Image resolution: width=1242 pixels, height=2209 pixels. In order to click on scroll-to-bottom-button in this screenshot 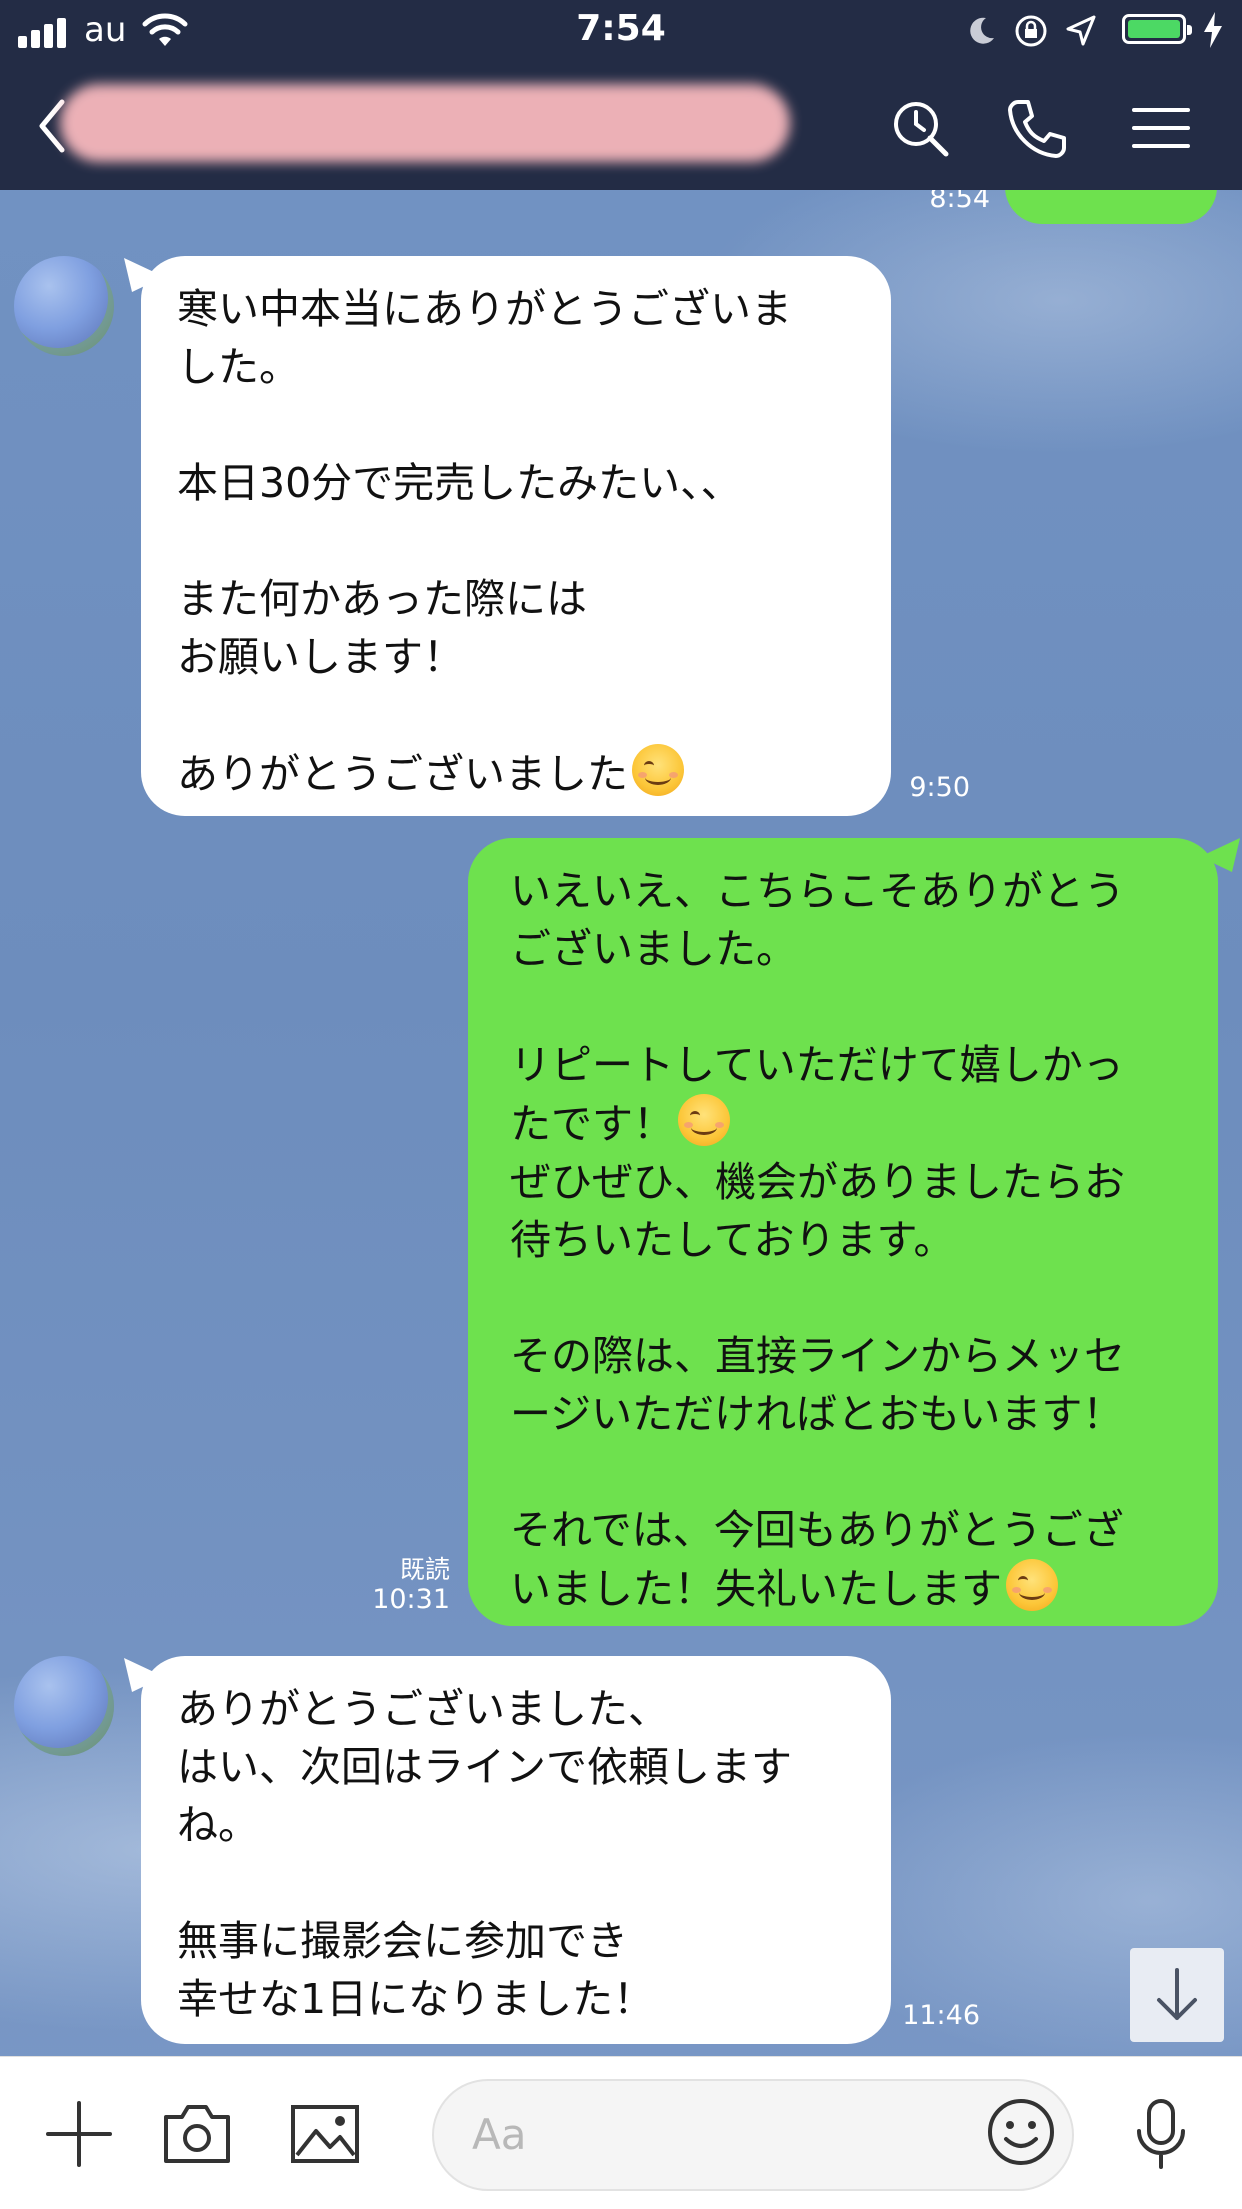, I will do `click(1177, 1995)`.